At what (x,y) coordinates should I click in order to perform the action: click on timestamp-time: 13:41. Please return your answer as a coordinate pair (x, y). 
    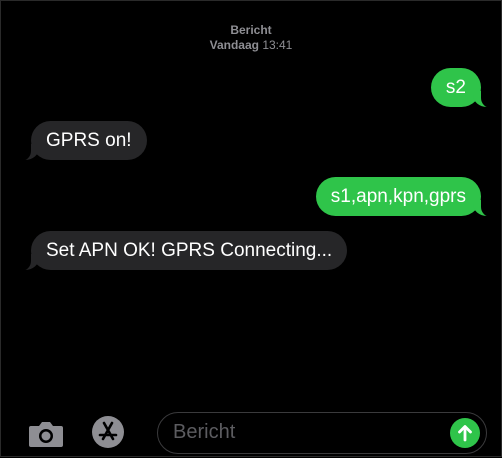
    Looking at the image, I should click on (277, 45).